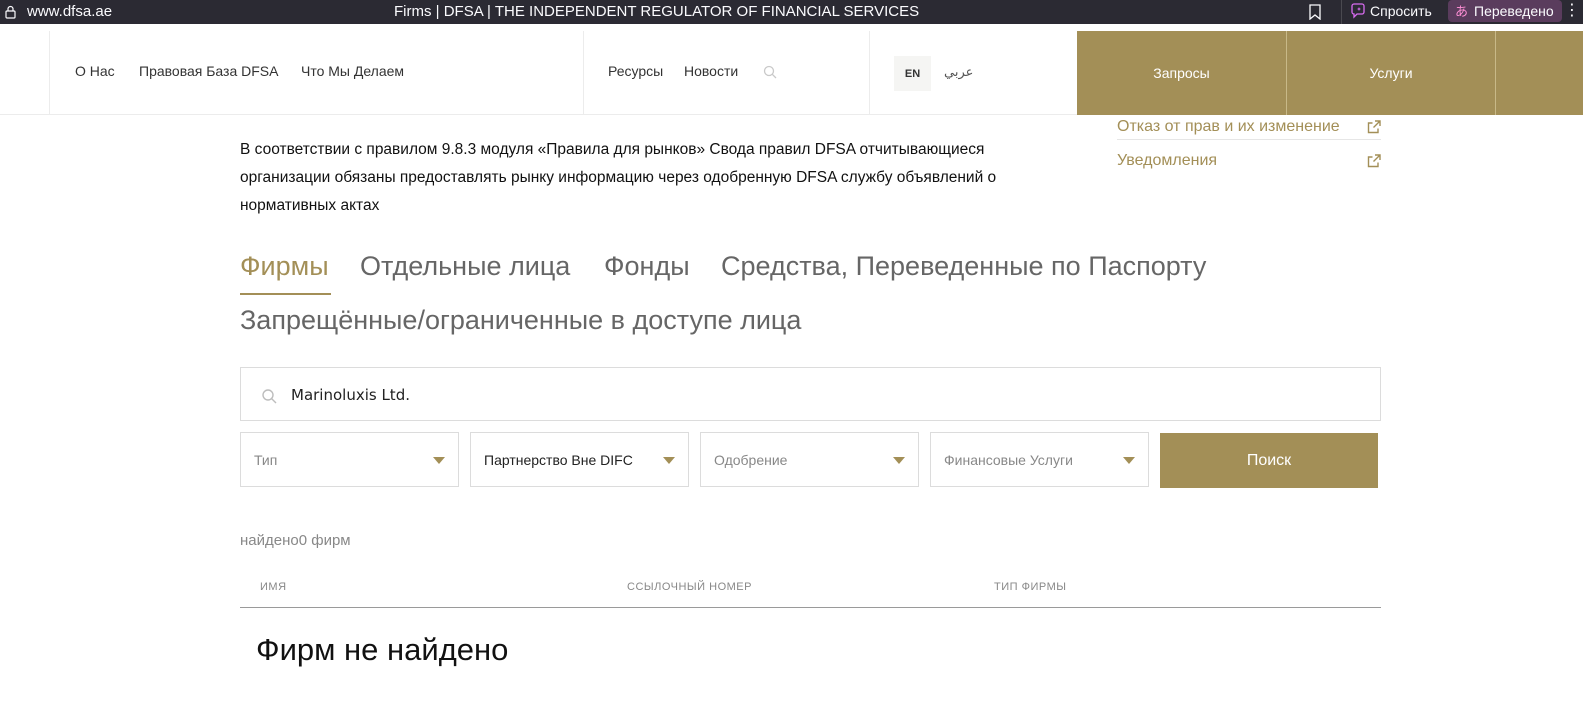 Image resolution: width=1583 pixels, height=719 pixels. What do you see at coordinates (285, 294) in the screenshot?
I see `active-tab-indicator` at bounding box center [285, 294].